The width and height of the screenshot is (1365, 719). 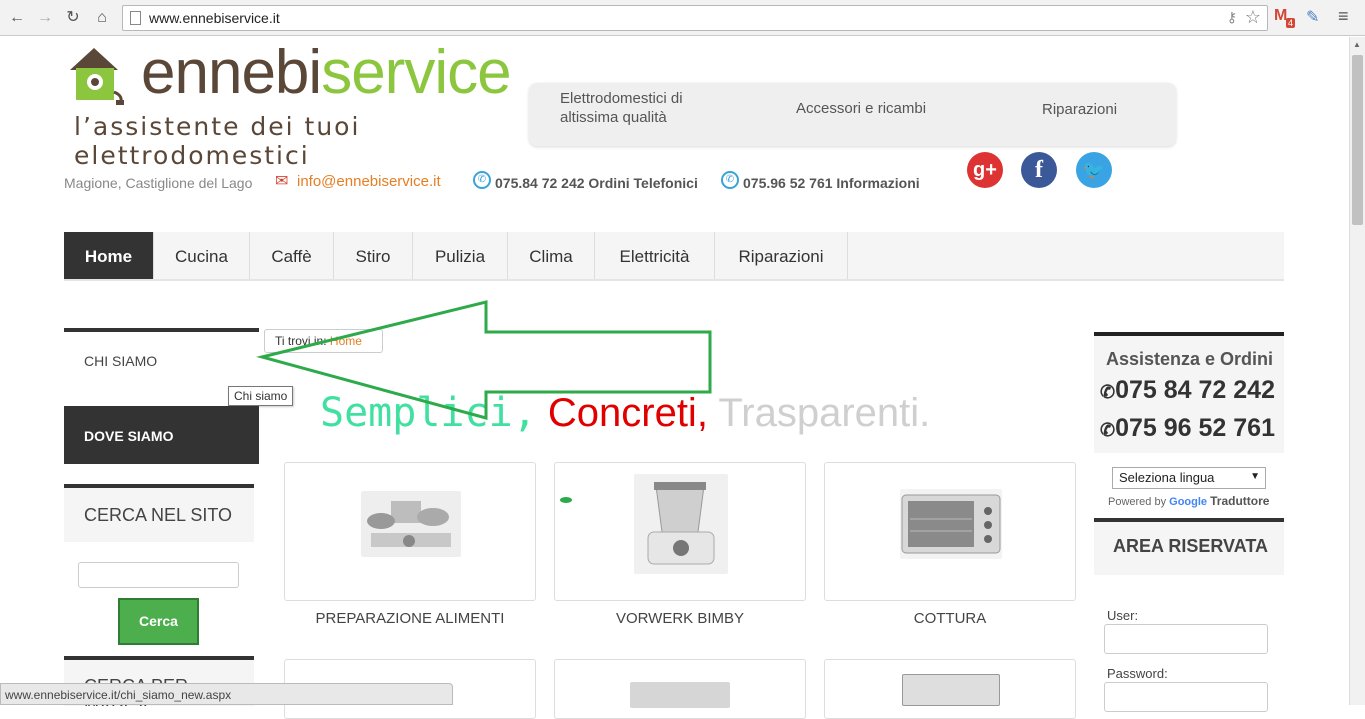 What do you see at coordinates (121, 361) in the screenshot?
I see `sidebar-item-label: CHI SIAMO` at bounding box center [121, 361].